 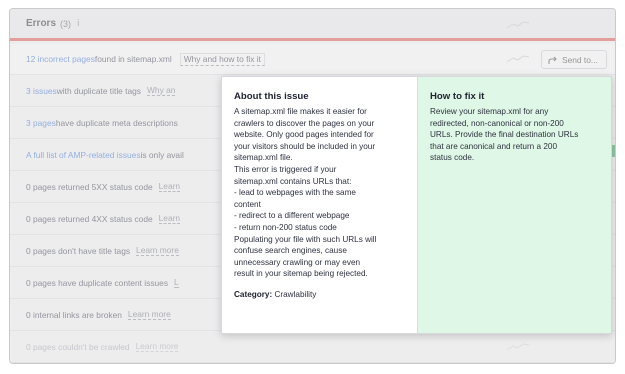 What do you see at coordinates (493, 146) in the screenshot?
I see `fix-line: that are canonical and return a 200` at bounding box center [493, 146].